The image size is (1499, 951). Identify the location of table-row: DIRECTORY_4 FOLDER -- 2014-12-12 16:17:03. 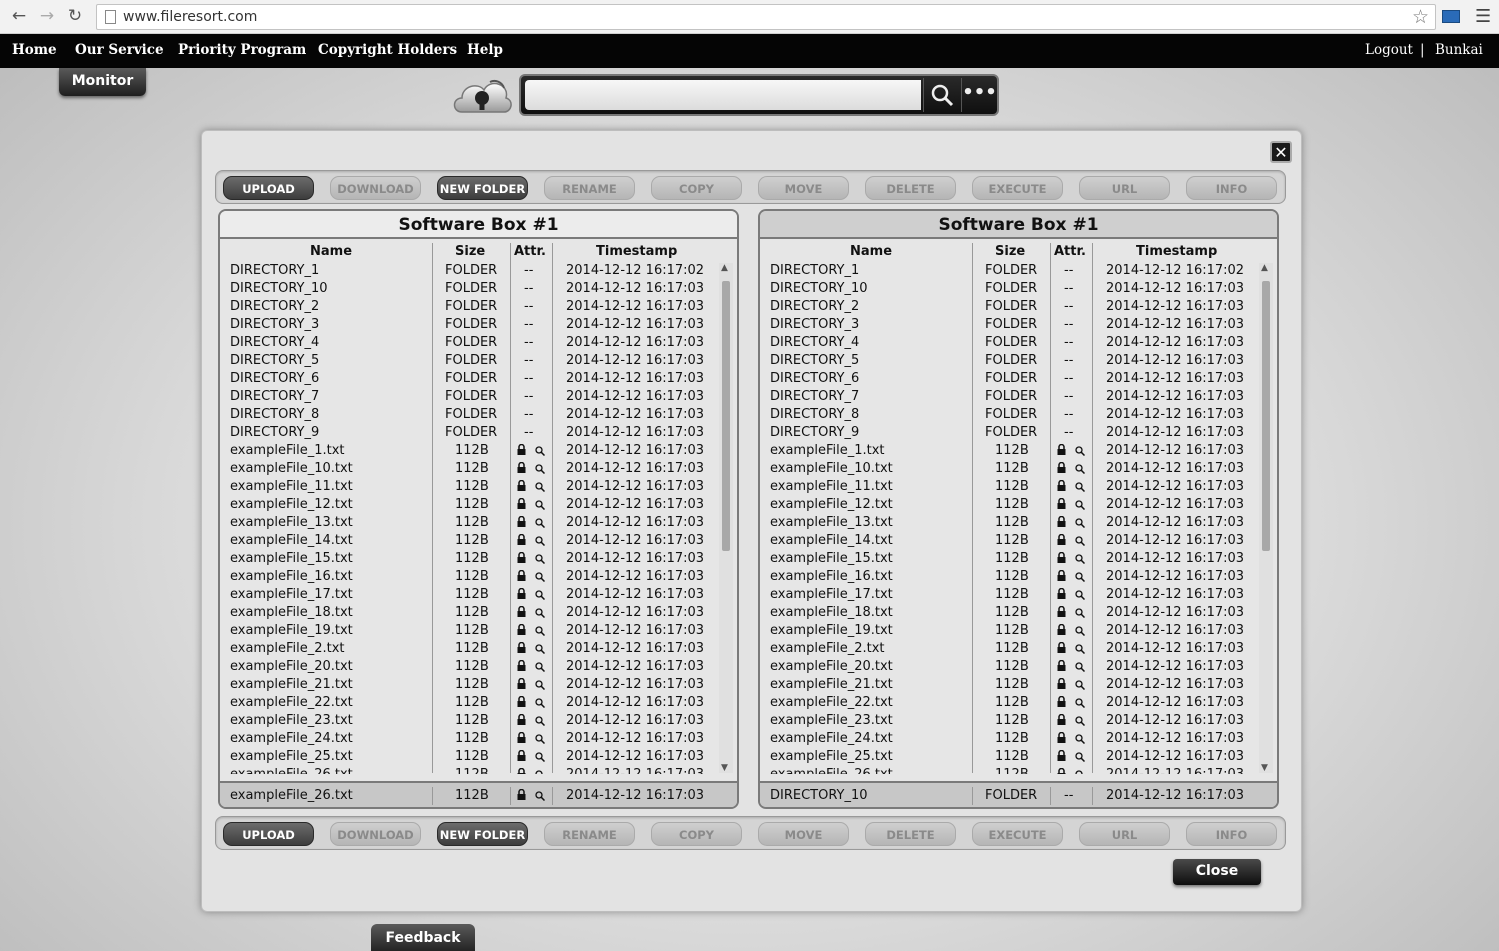
(1018, 343).